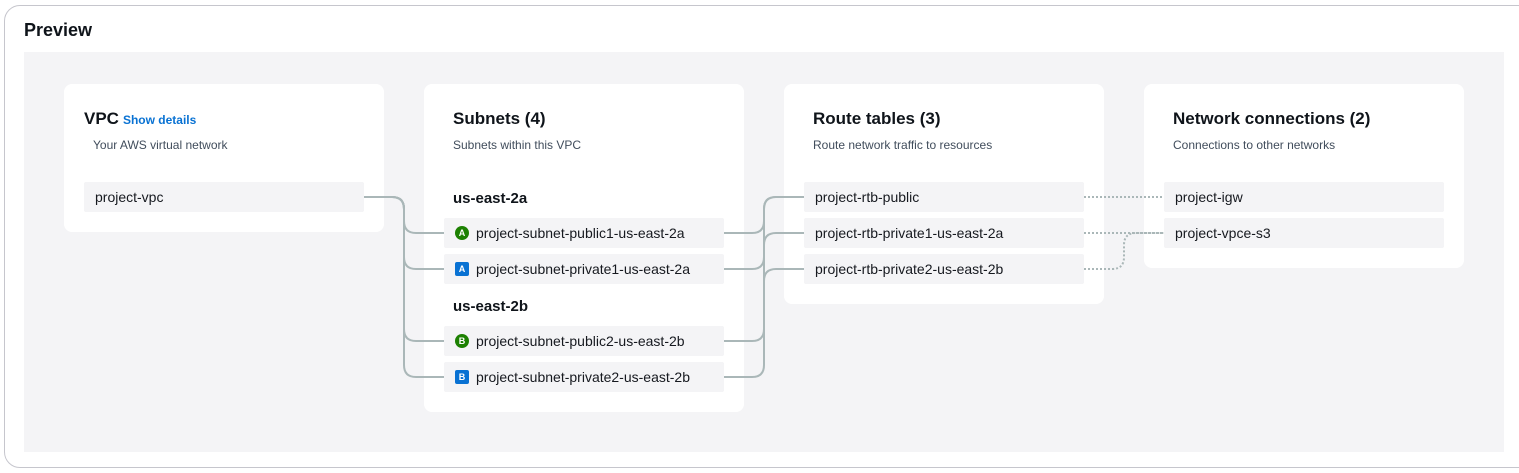 The width and height of the screenshot is (1519, 473). Describe the element at coordinates (580, 341) in the screenshot. I see `subnet-item-label: project-subnet-public2-us-east-2b` at that location.